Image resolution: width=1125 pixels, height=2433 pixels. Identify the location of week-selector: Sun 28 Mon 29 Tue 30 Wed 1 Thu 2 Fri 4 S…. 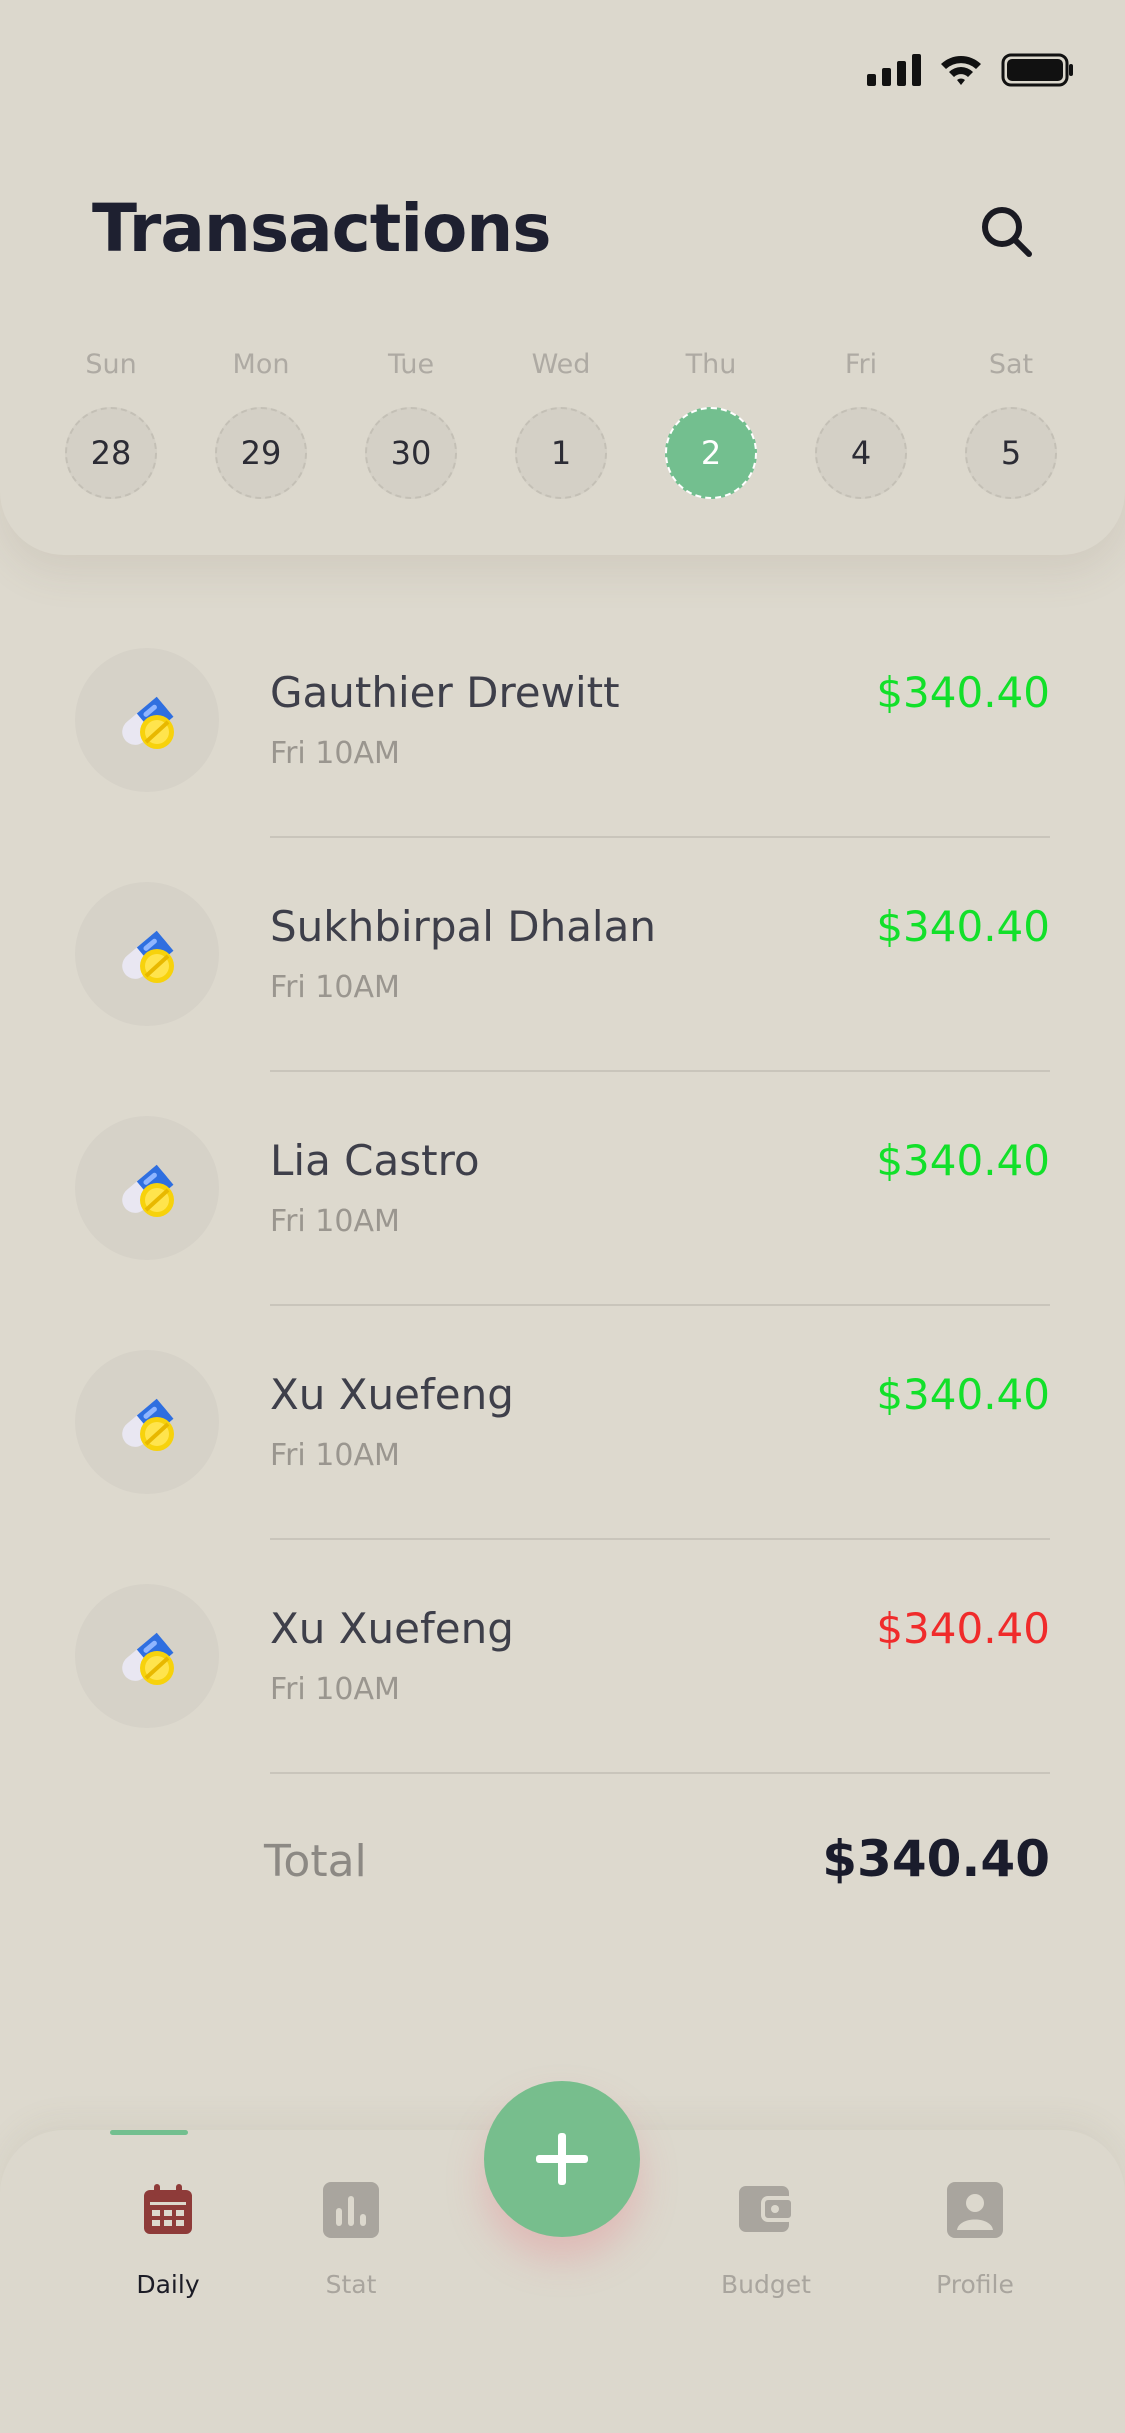
(562, 425).